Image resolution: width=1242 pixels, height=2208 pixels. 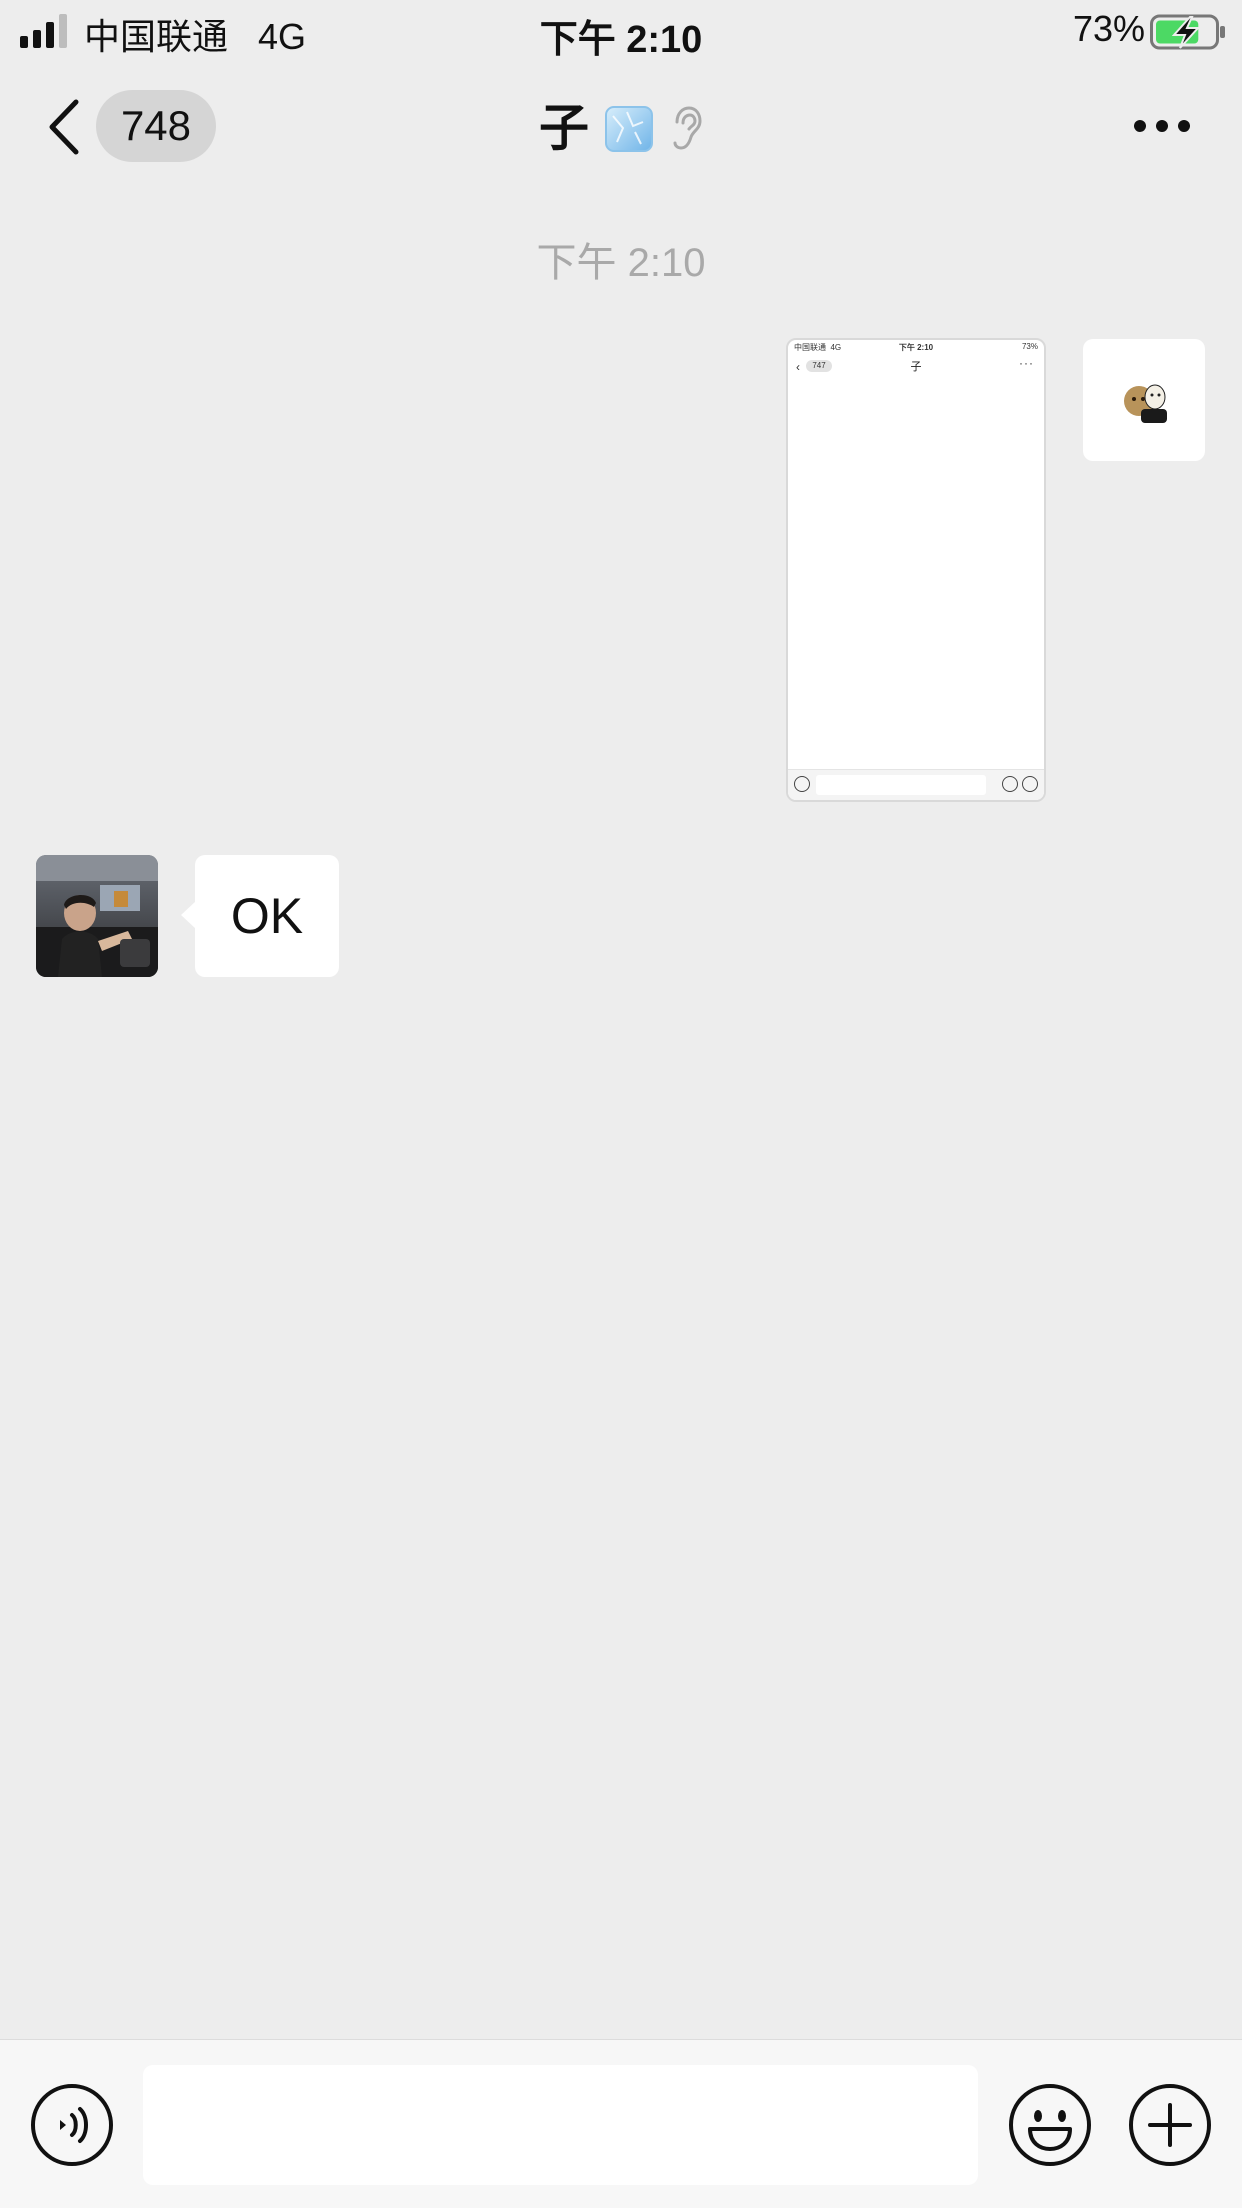 I want to click on received-message-text: OK, so click(x=267, y=916).